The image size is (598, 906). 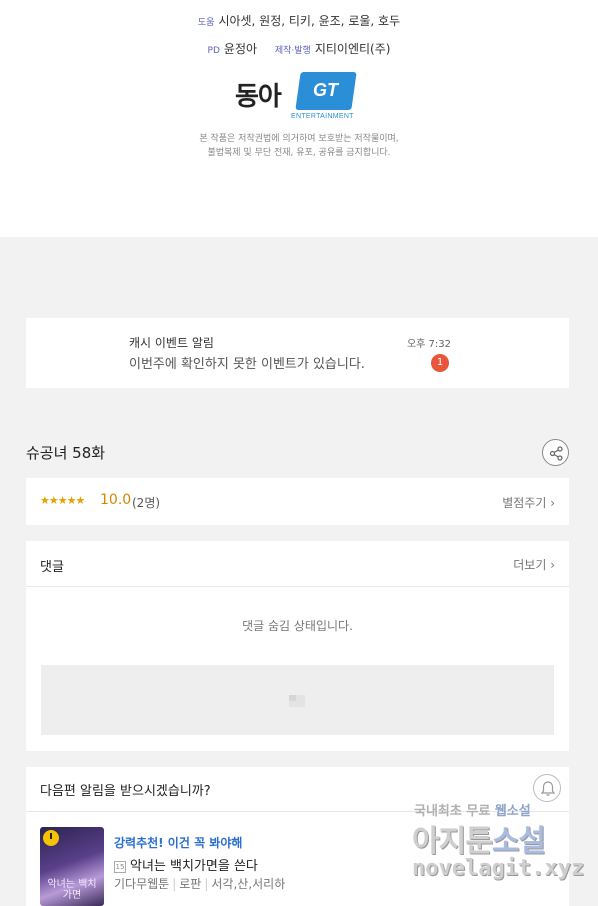 I want to click on pd-name: 윤정아, so click(x=240, y=49).